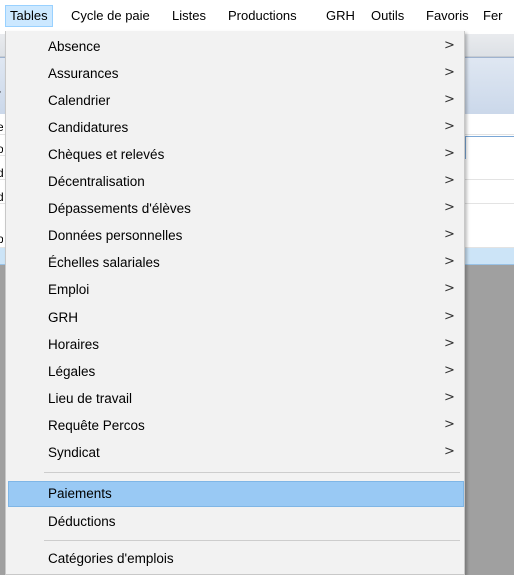 The width and height of the screenshot is (514, 575). I want to click on menu-item-label: Décentralisation, so click(96, 181).